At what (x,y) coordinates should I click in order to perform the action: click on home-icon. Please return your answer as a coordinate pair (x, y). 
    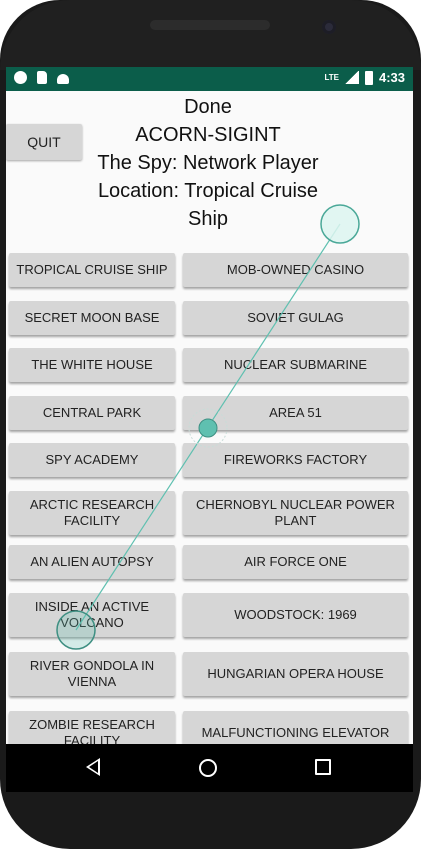
    Looking at the image, I should click on (208, 768).